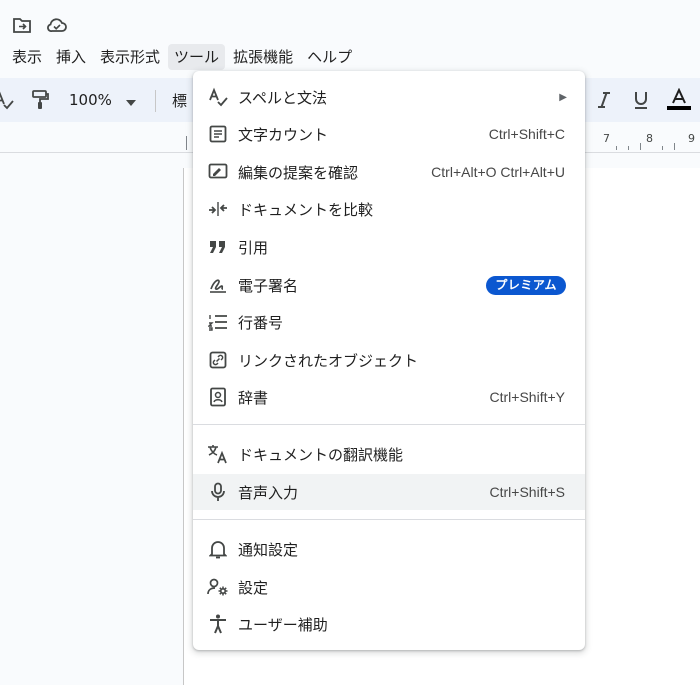 The image size is (700, 685). Describe the element at coordinates (526, 134) in the screenshot. I see `menu-item-shortcut: Ctrl+Shift+C` at that location.